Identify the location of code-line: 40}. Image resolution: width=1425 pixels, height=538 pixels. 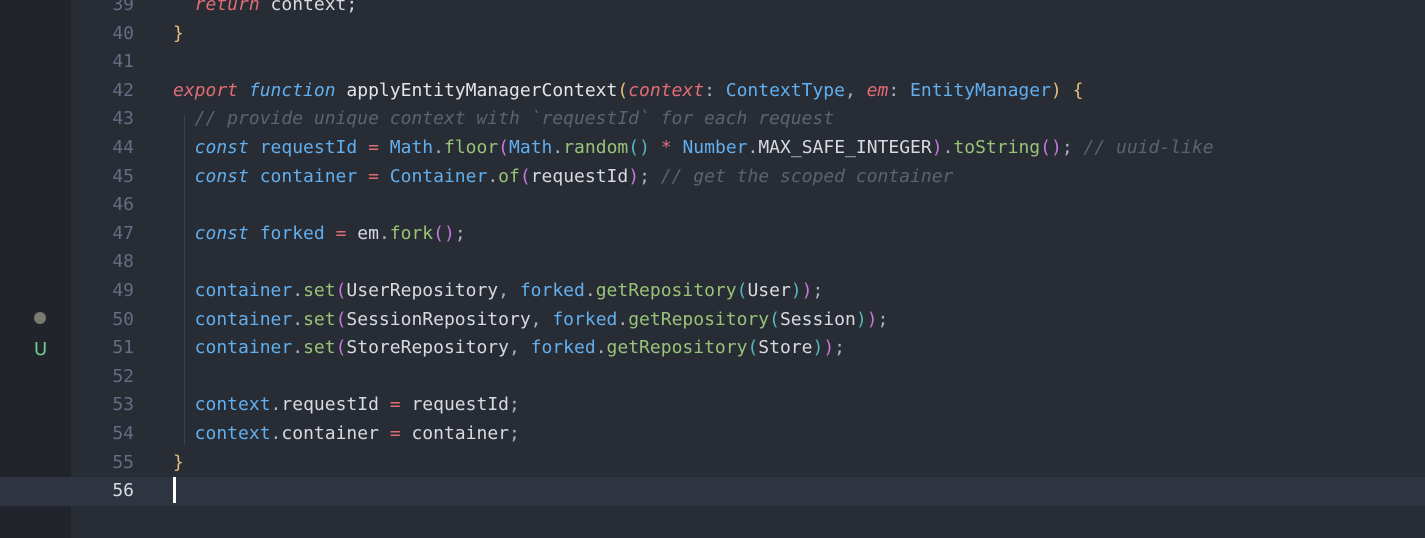
(712, 34).